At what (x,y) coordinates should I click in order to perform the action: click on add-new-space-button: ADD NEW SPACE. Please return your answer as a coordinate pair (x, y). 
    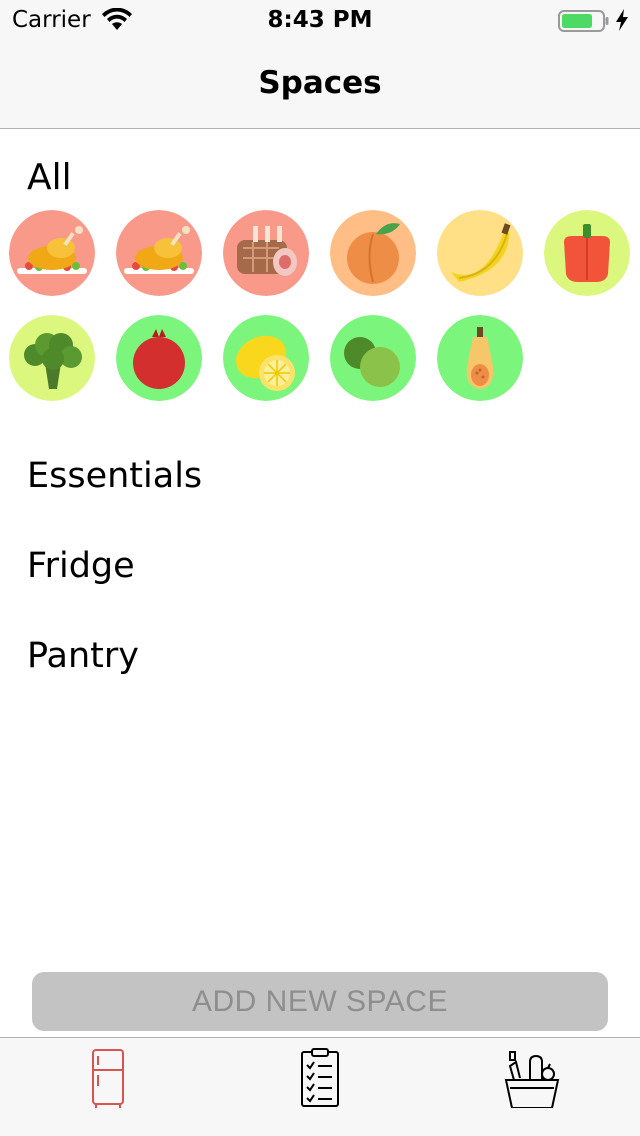
    Looking at the image, I should click on (320, 1001).